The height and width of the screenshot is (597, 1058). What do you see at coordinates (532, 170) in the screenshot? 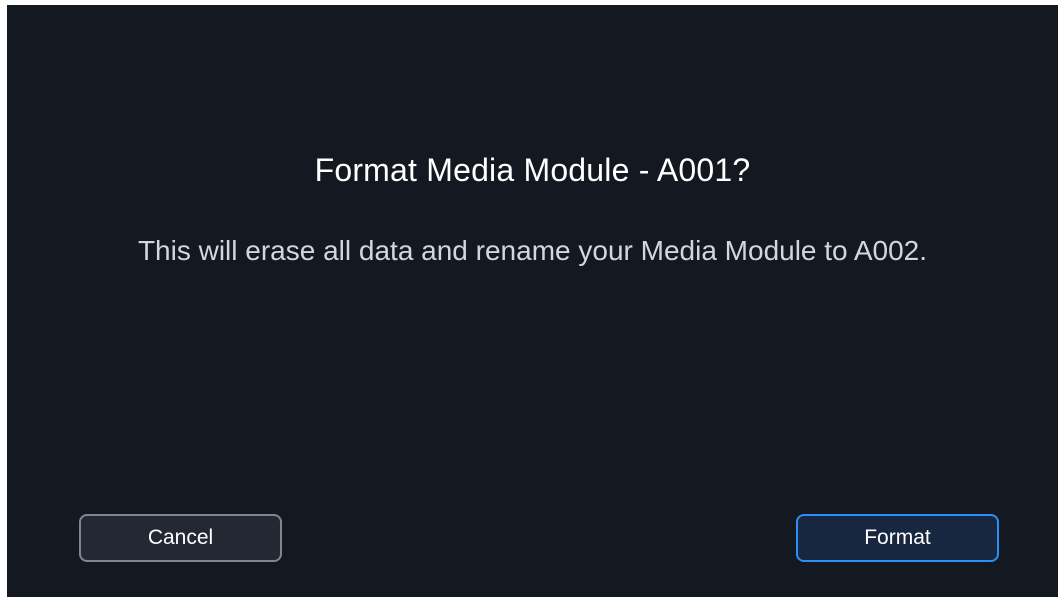
I see `dialog-title: Format Media Module - A001?` at bounding box center [532, 170].